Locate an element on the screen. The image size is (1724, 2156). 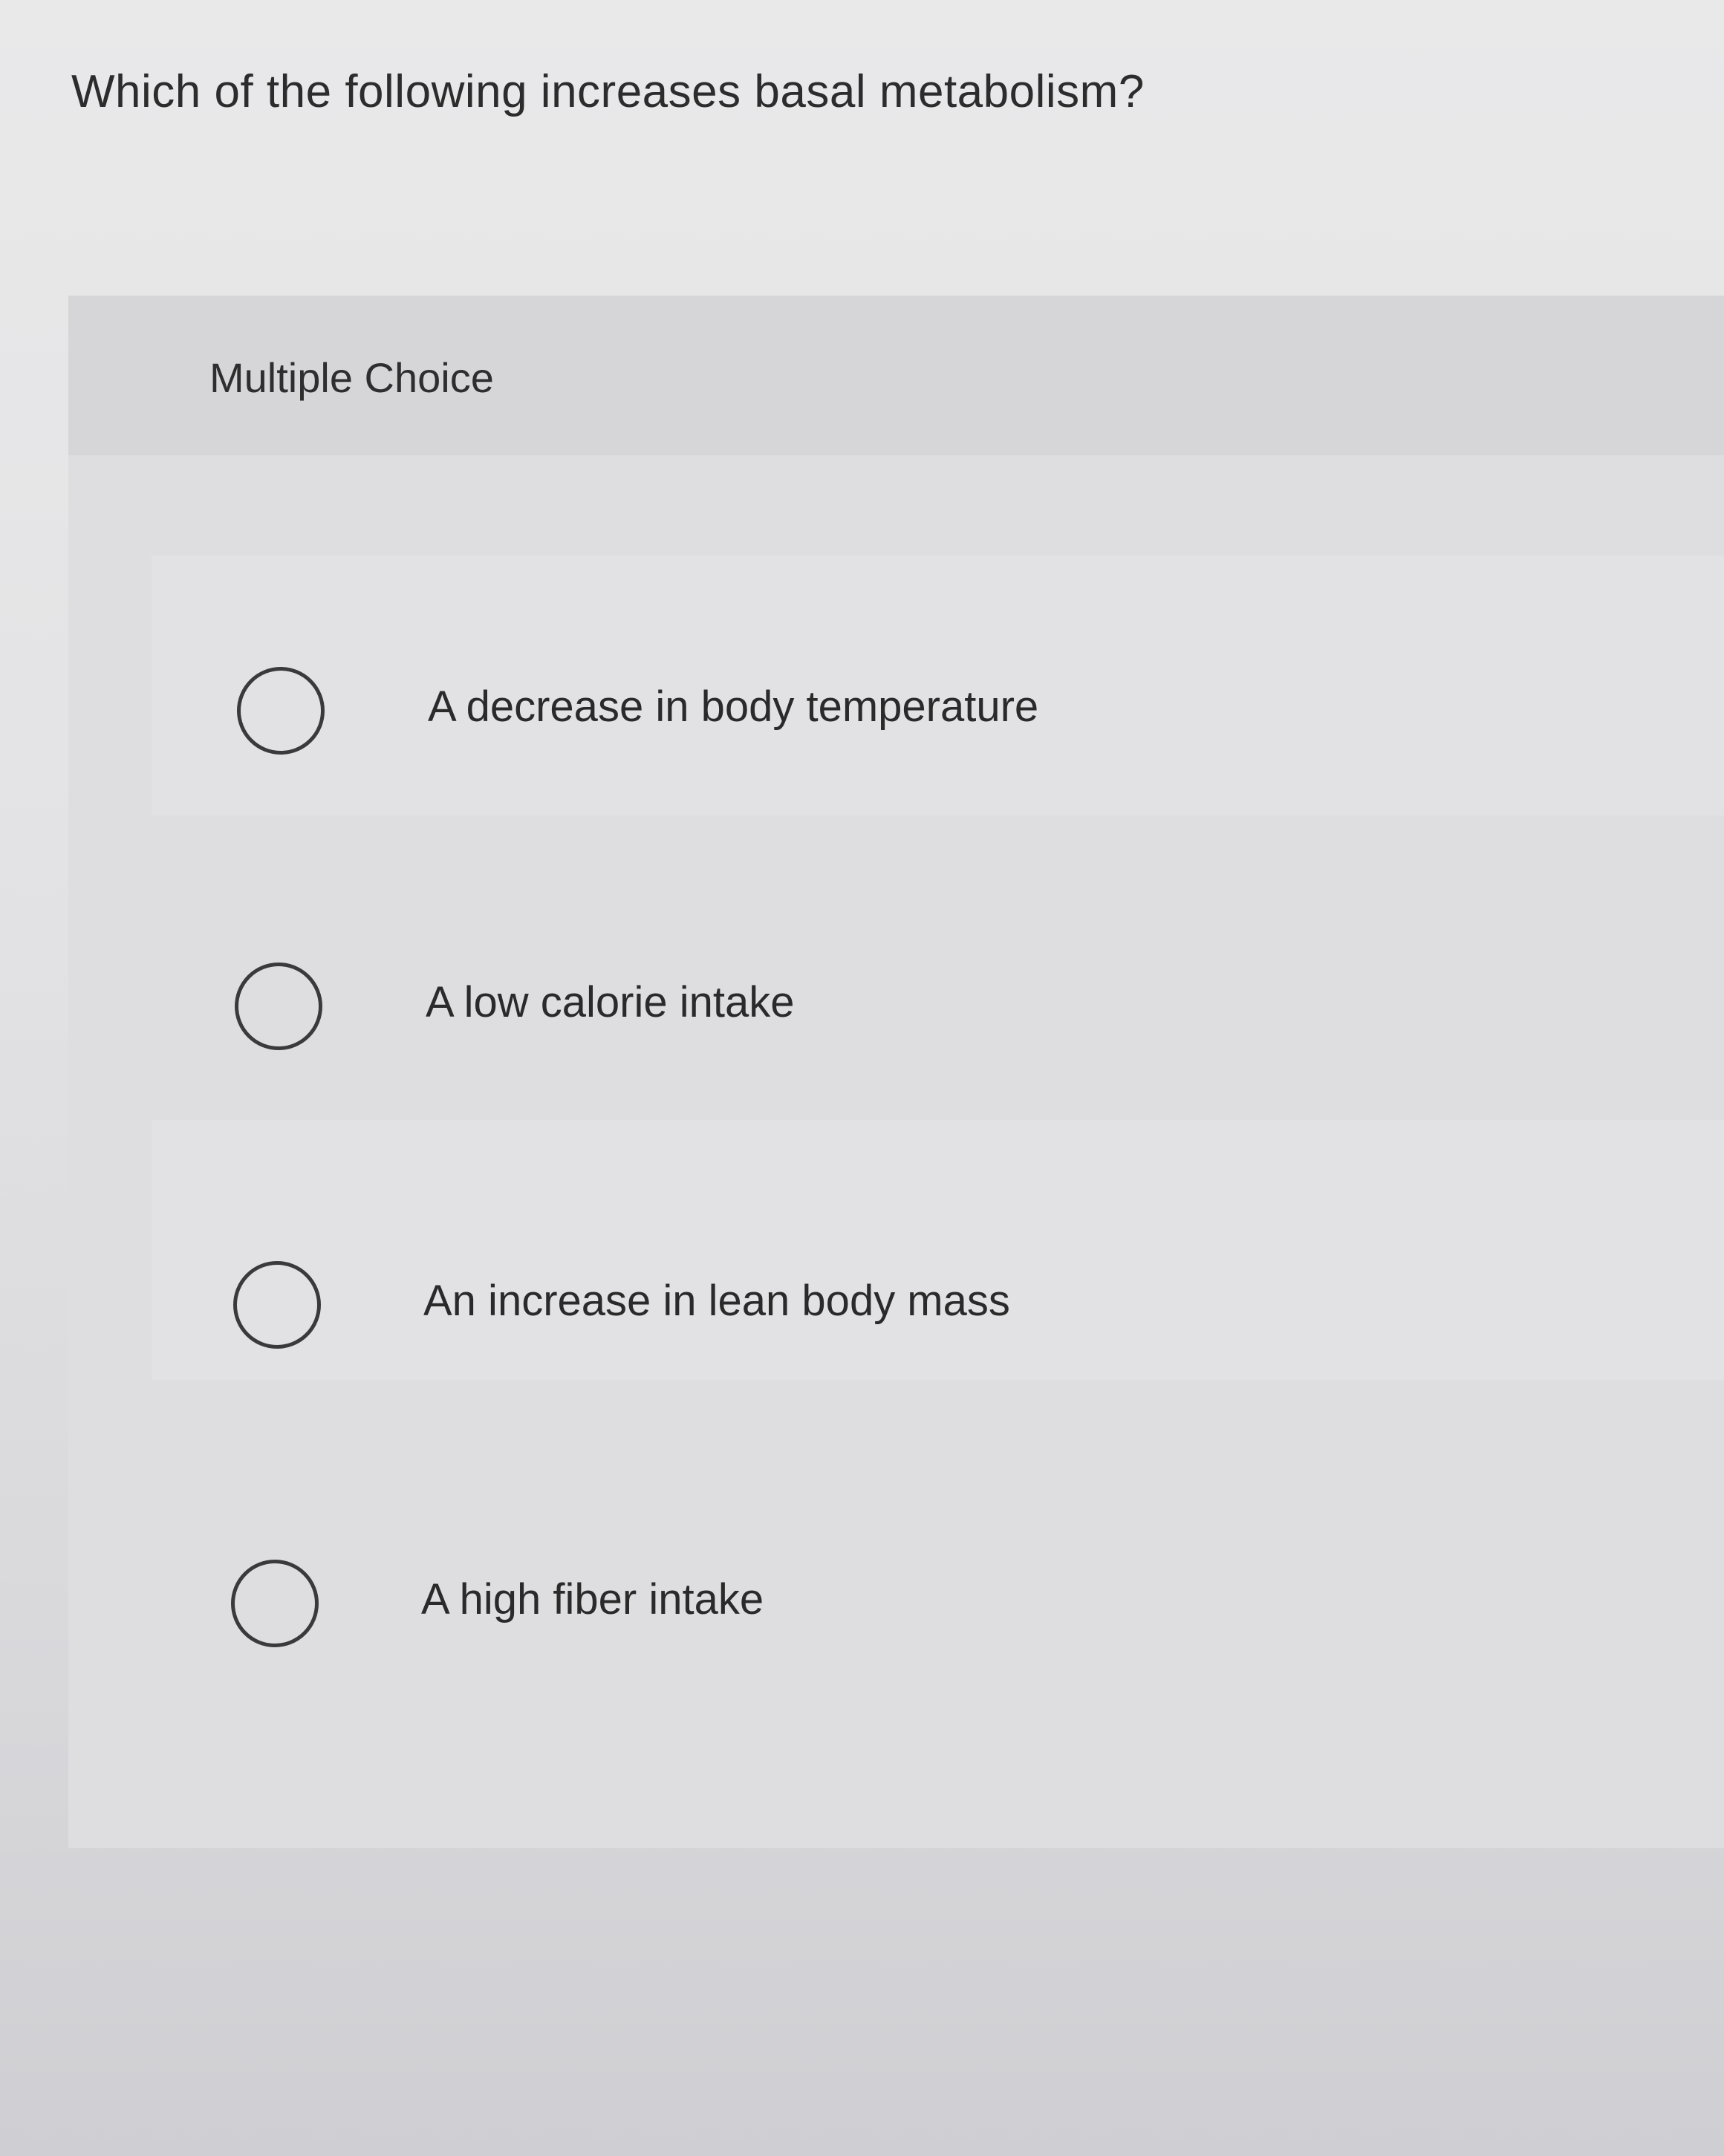
choice-label: An increase in lean body mass is located at coordinates (716, 1301).